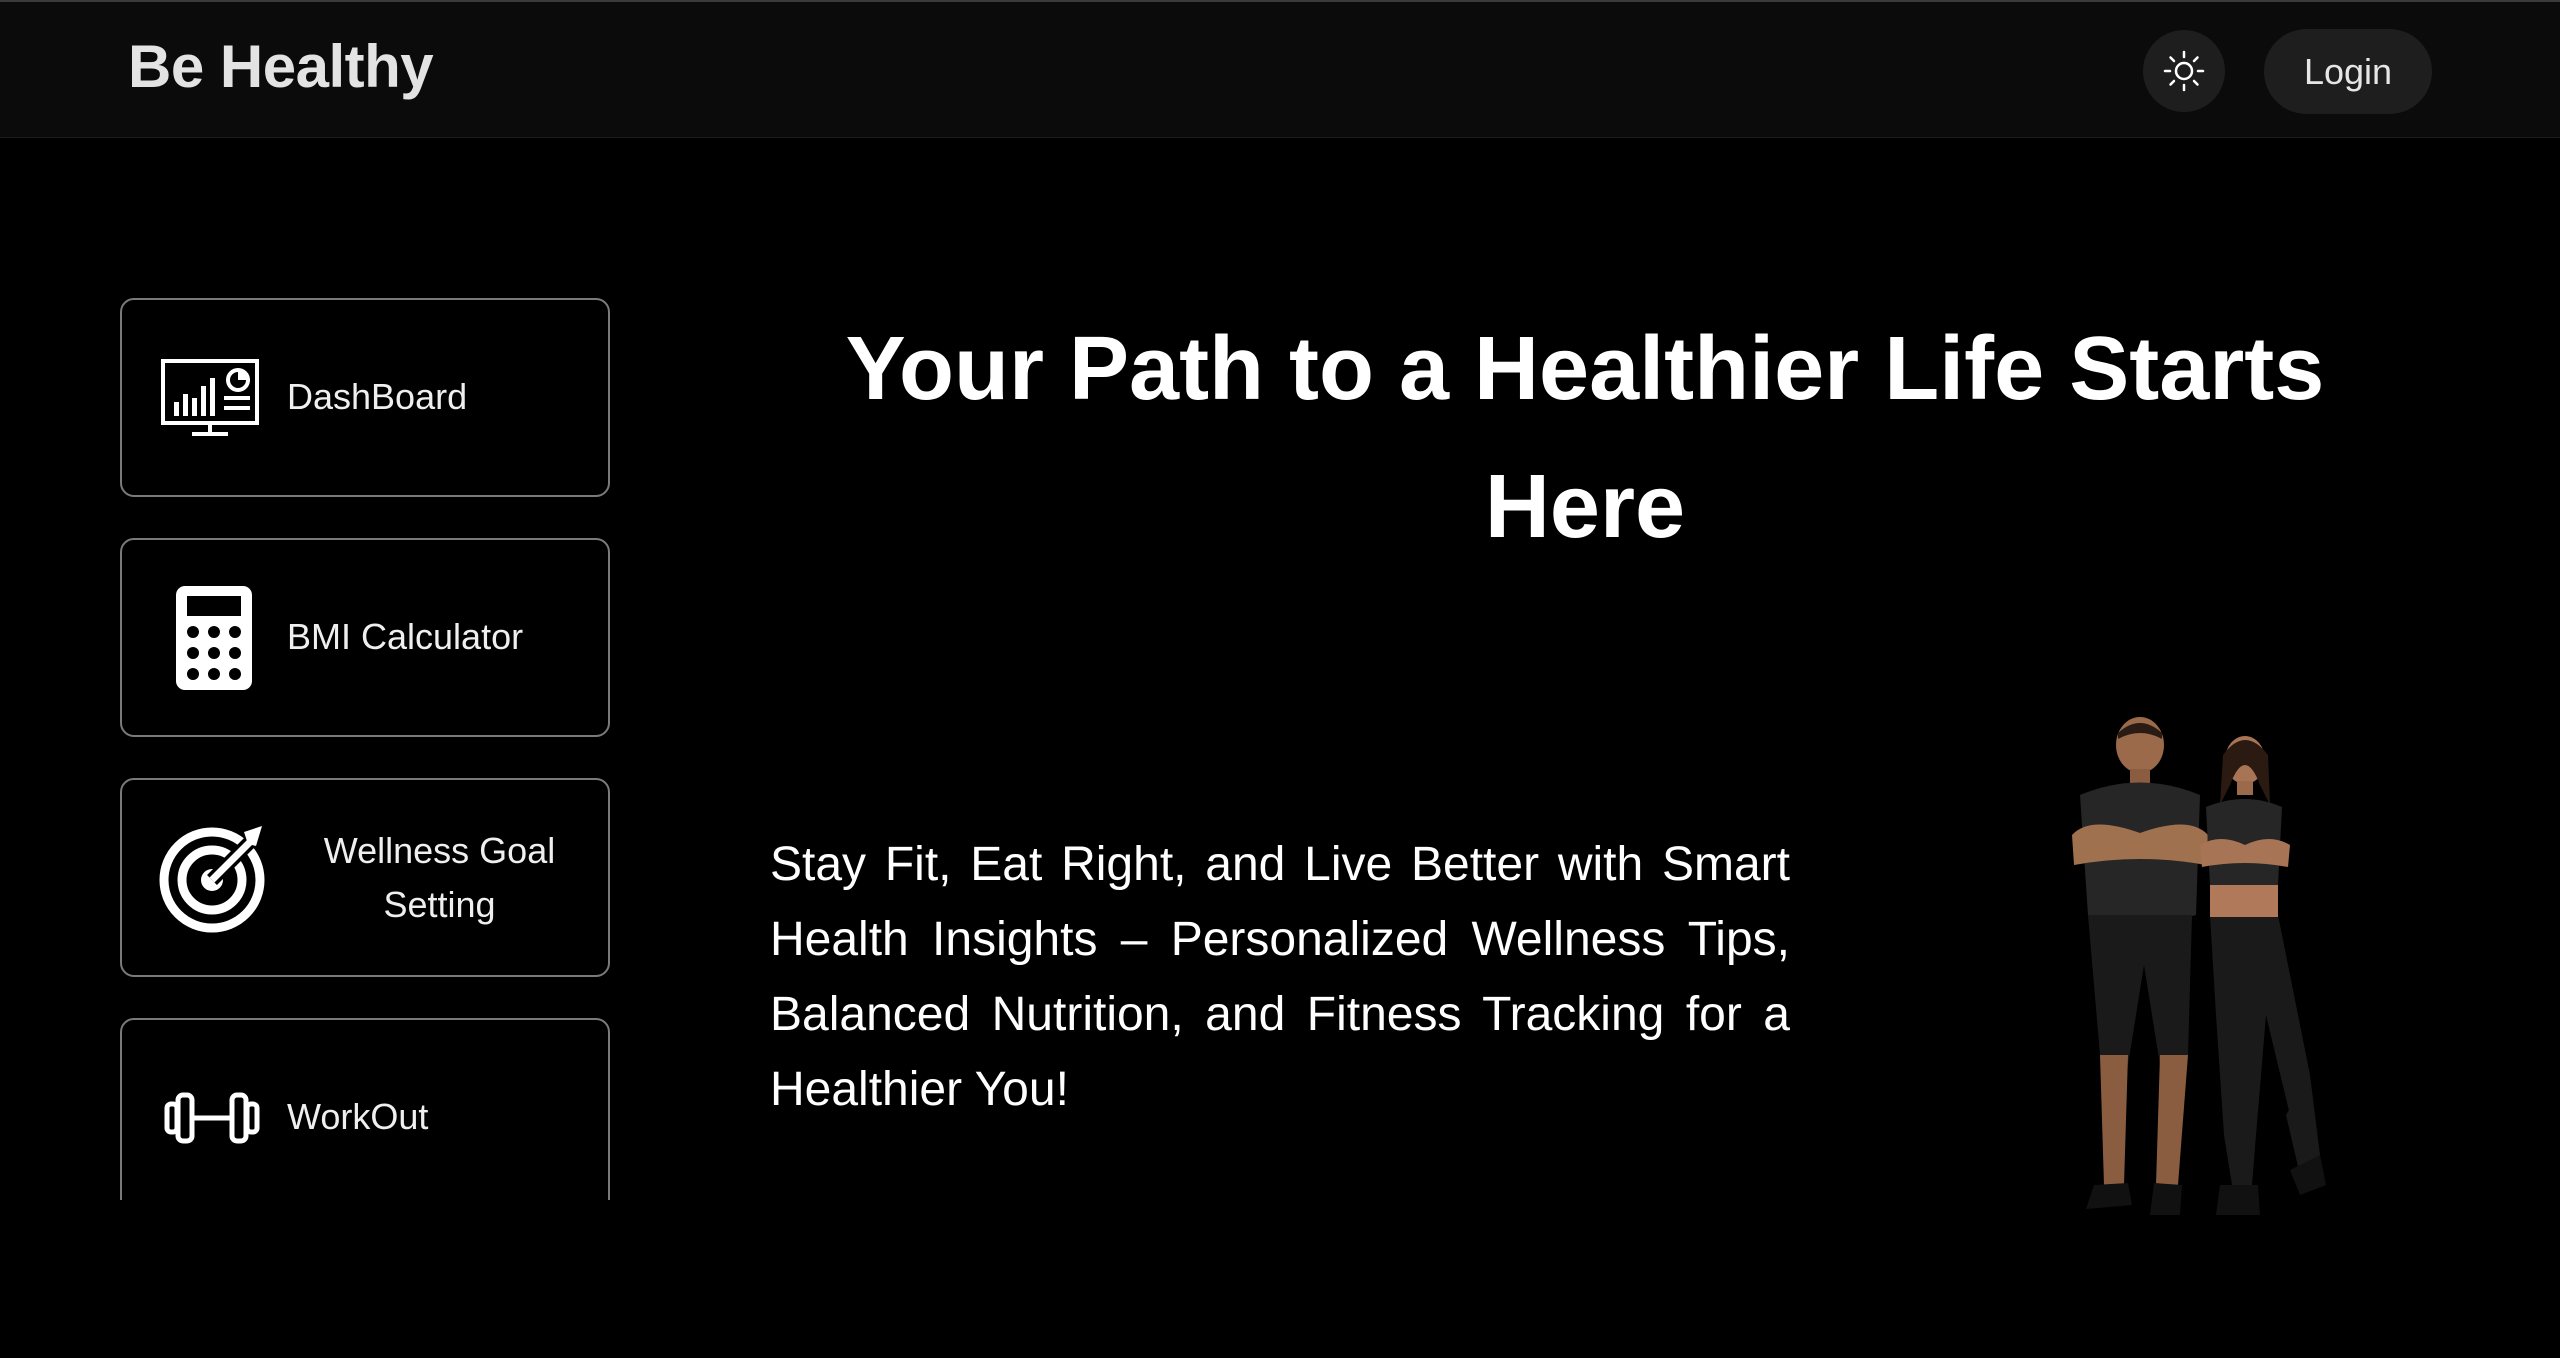 This screenshot has height=1358, width=2560. Describe the element at coordinates (214, 638) in the screenshot. I see `calculator-icon` at that location.